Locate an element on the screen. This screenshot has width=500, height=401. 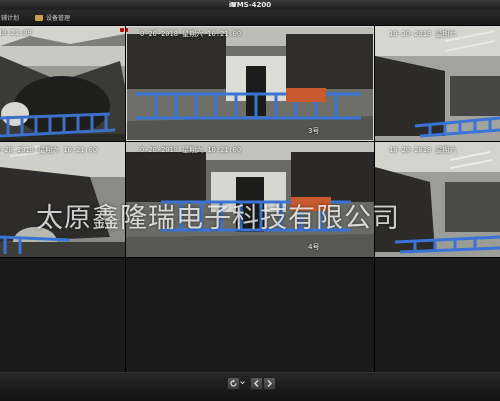
cycle-icon is located at coordinates (233, 383).